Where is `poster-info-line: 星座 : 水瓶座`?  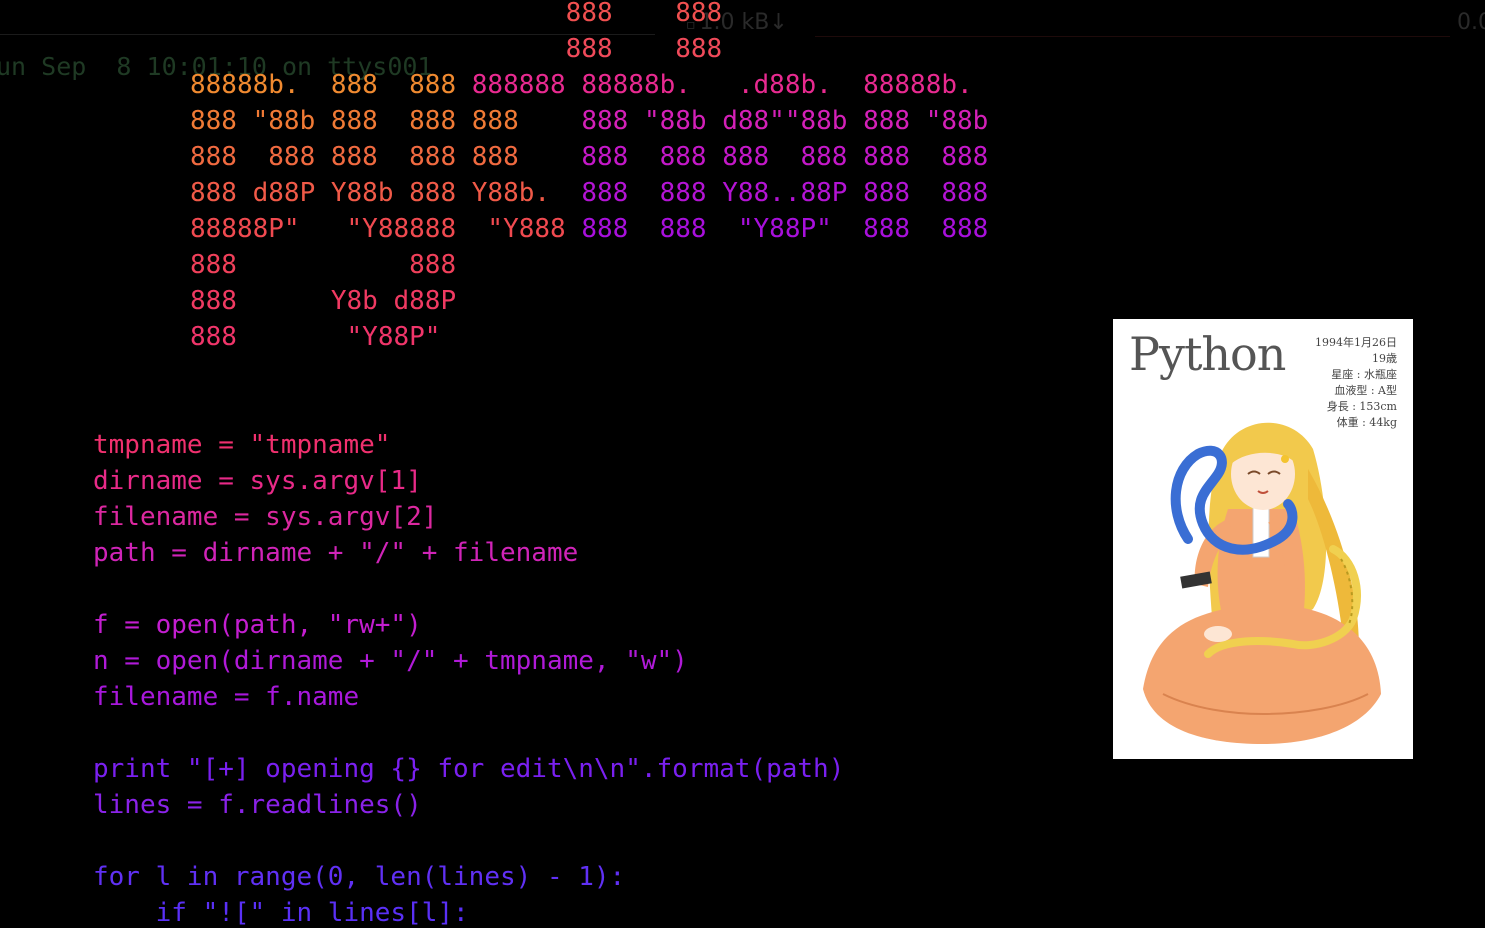 poster-info-line: 星座 : 水瓶座 is located at coordinates (1364, 374).